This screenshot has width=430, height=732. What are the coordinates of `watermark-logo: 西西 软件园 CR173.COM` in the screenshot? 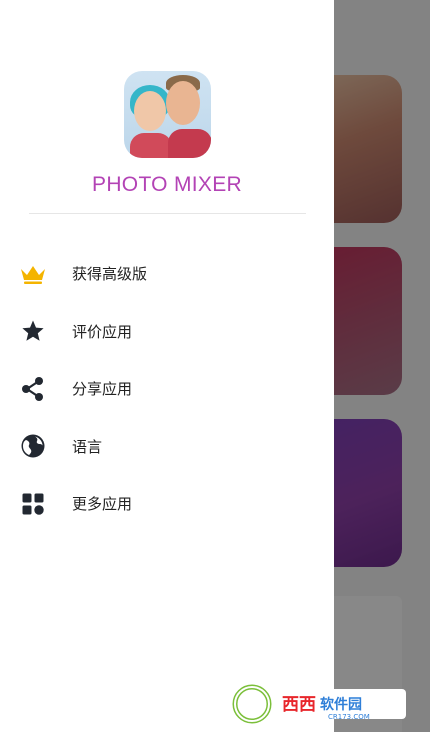 It's located at (321, 704).